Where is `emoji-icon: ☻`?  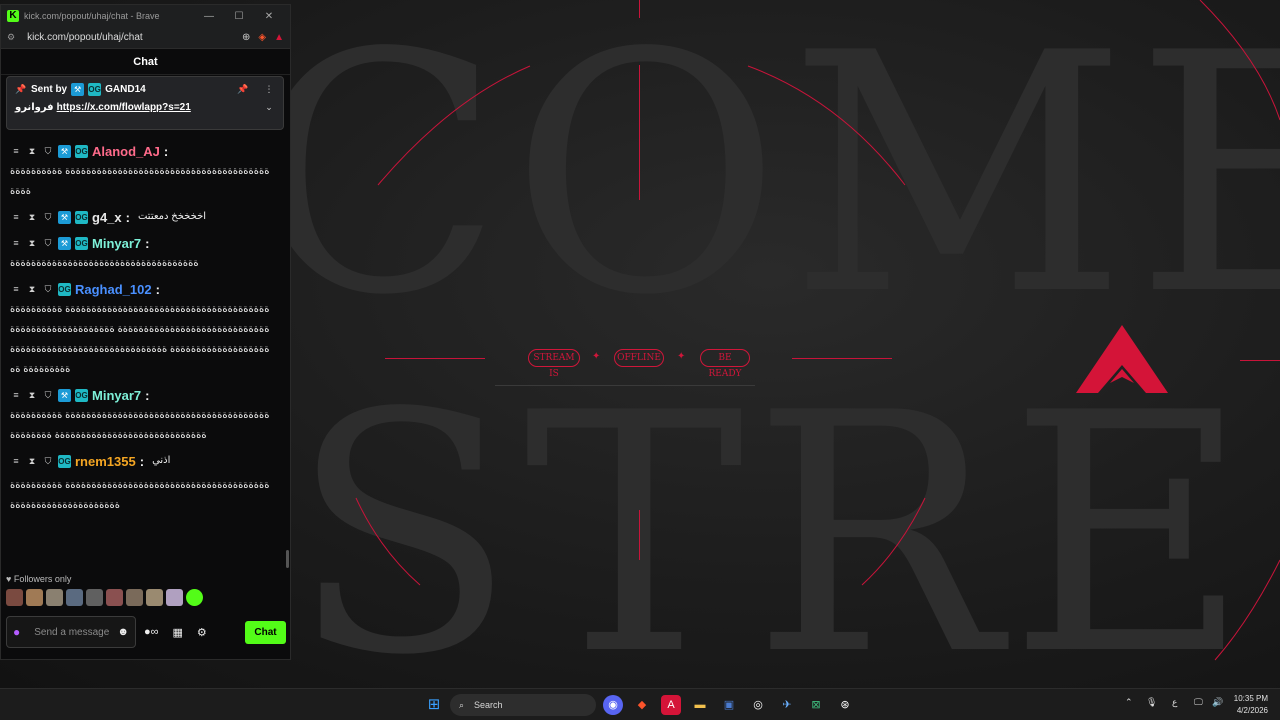
emoji-icon: ☻ is located at coordinates (123, 632).